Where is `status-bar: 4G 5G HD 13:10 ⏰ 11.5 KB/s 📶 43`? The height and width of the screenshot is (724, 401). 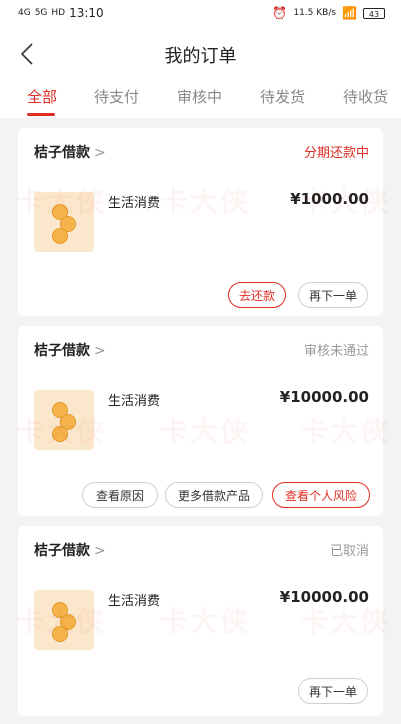
status-bar: 4G 5G HD 13:10 ⏰ 11.5 KB/s 📶 43 is located at coordinates (200, 15).